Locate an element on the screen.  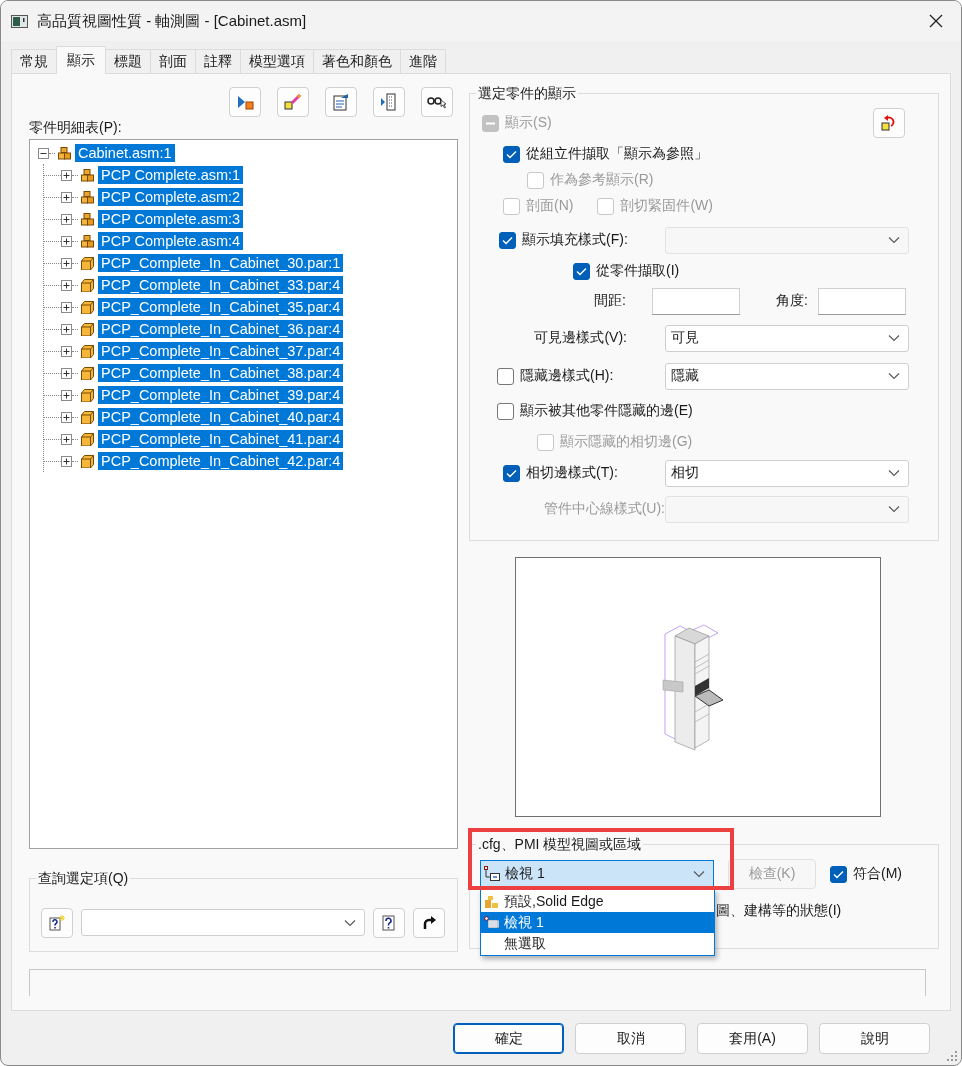
tab: 常規 is located at coordinates (34, 61).